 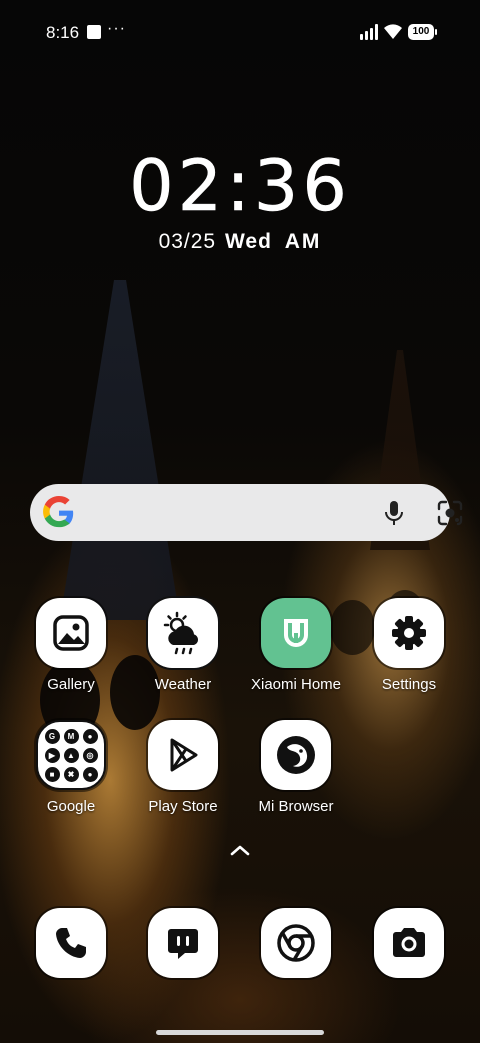 What do you see at coordinates (187, 241) in the screenshot?
I see `clock-date-value: 03/25` at bounding box center [187, 241].